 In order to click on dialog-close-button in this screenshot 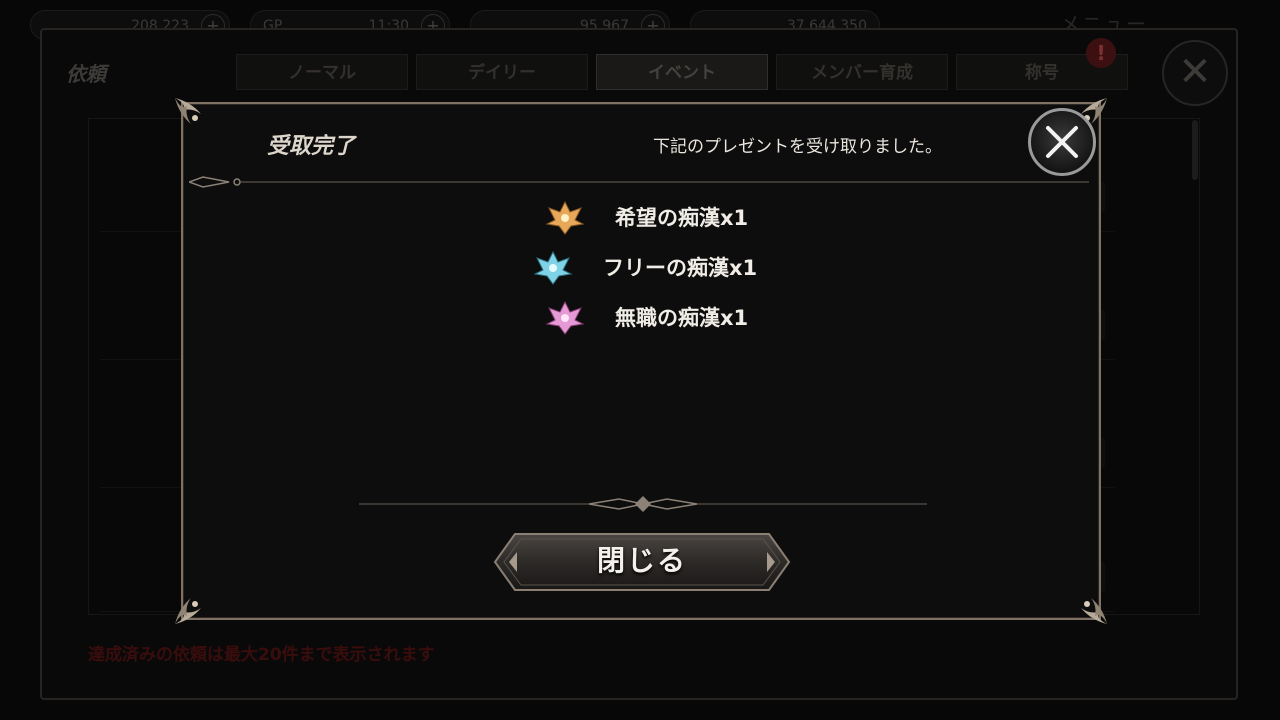, I will do `click(1062, 142)`.